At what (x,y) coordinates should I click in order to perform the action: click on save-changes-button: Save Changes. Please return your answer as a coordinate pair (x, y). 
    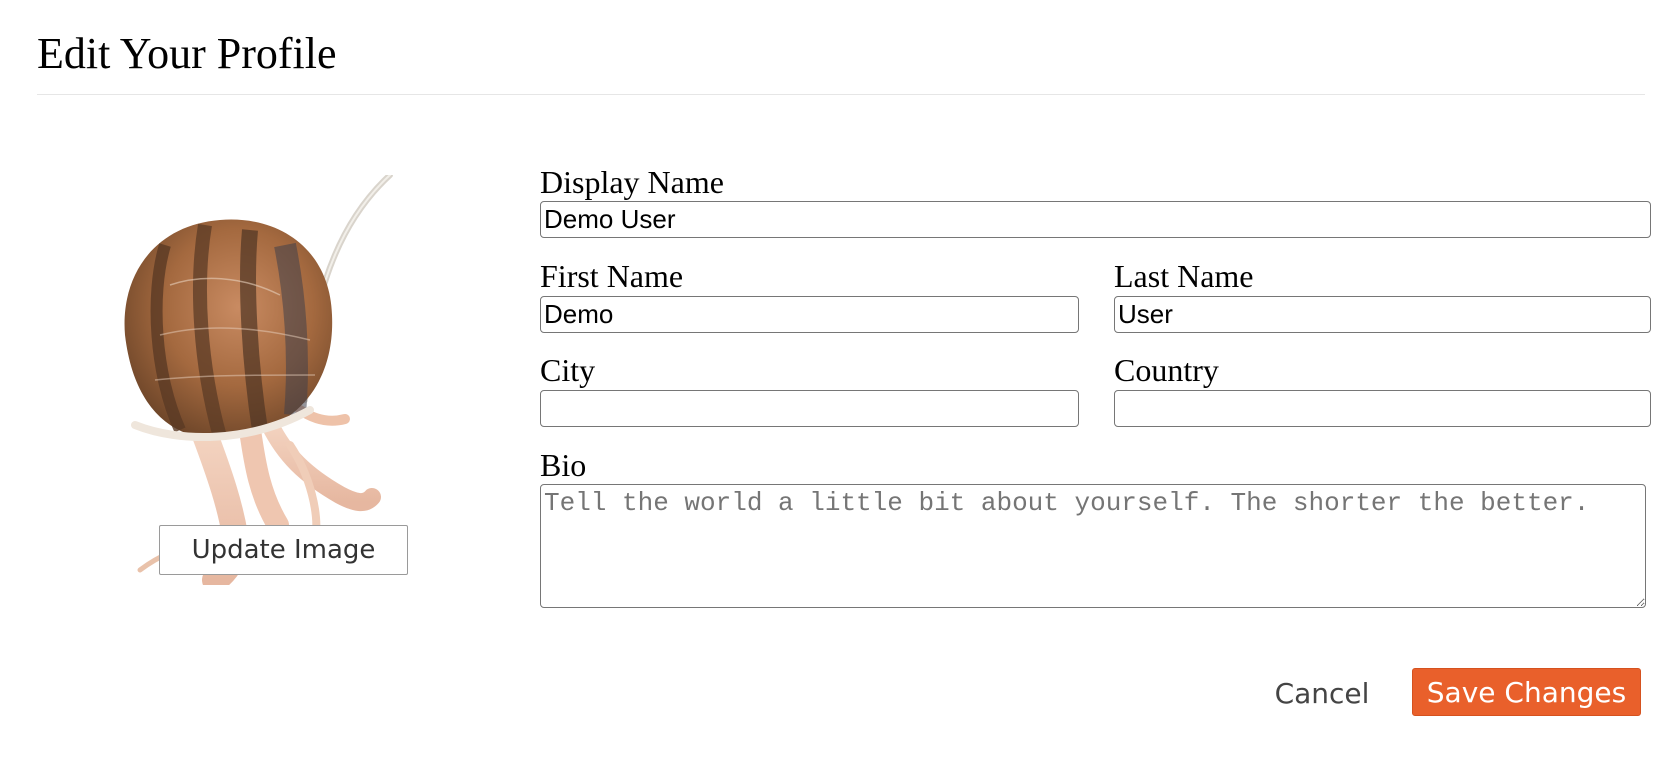
    Looking at the image, I should click on (1526, 692).